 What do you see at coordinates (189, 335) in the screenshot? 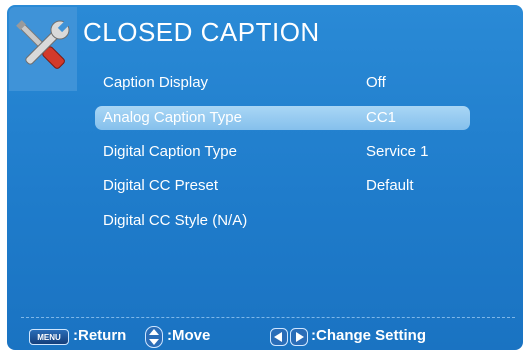
I see `move-hint: :Move` at bounding box center [189, 335].